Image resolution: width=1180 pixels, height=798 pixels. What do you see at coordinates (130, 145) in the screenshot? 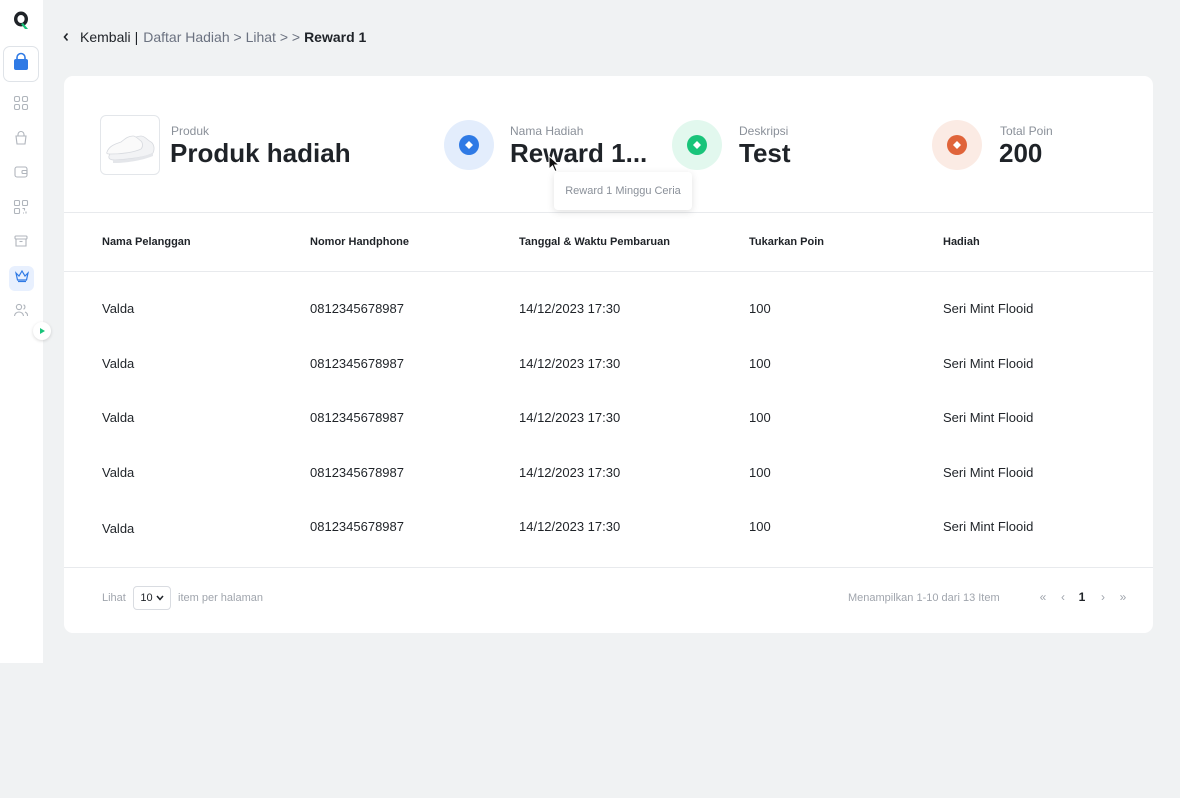
I see `product-image` at bounding box center [130, 145].